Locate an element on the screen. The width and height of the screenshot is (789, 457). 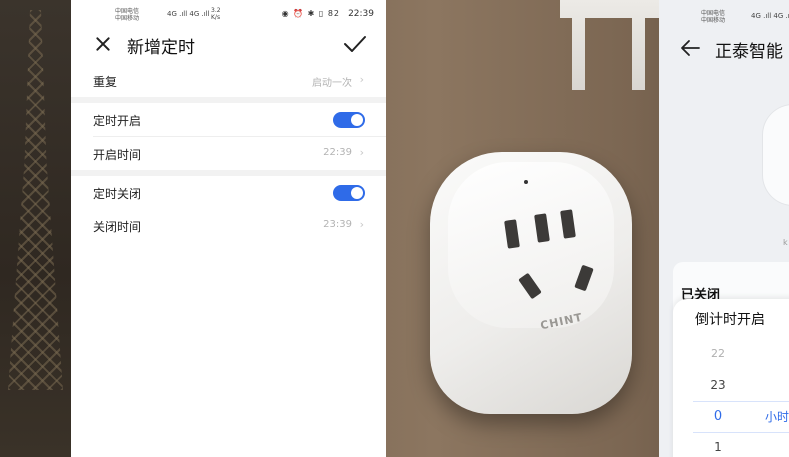
plug-brand: CHINT is located at coordinates (561, 321).